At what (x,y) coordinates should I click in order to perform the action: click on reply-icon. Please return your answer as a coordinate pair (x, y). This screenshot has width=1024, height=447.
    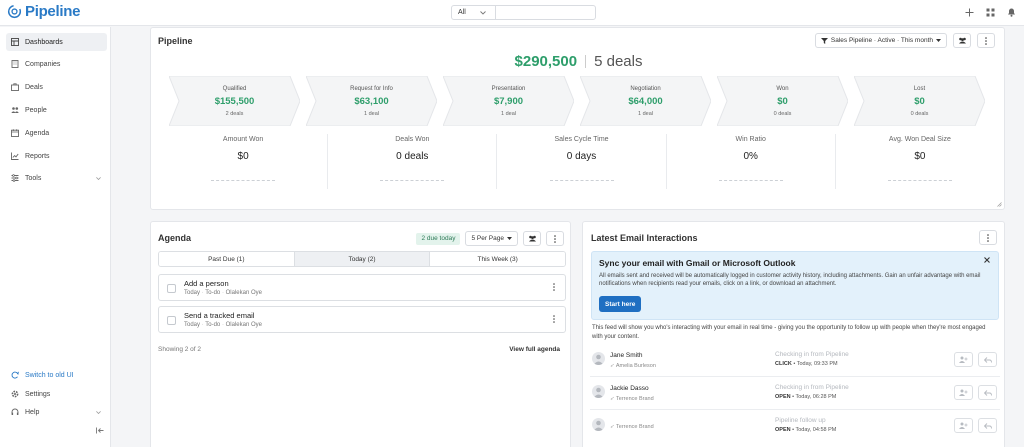
    Looking at the image, I should click on (987, 359).